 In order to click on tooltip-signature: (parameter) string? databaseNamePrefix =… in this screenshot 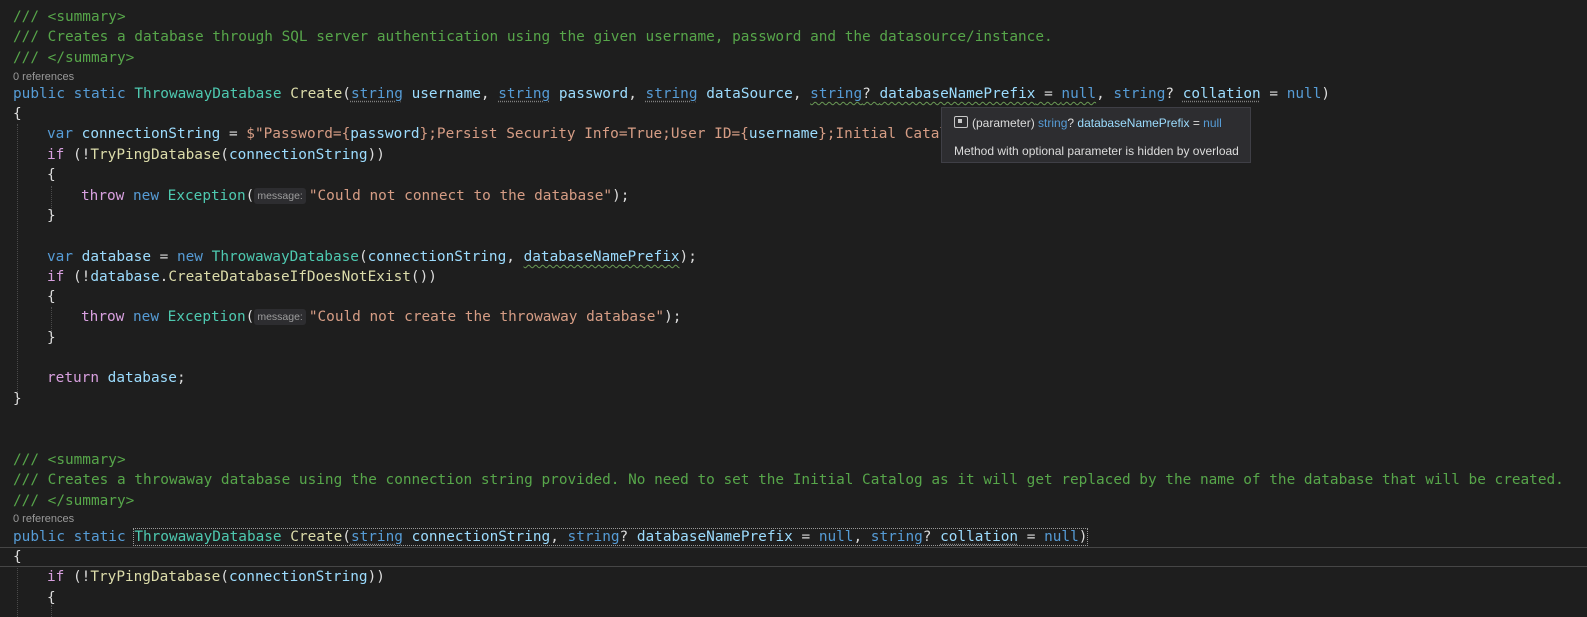, I will do `click(1088, 123)`.